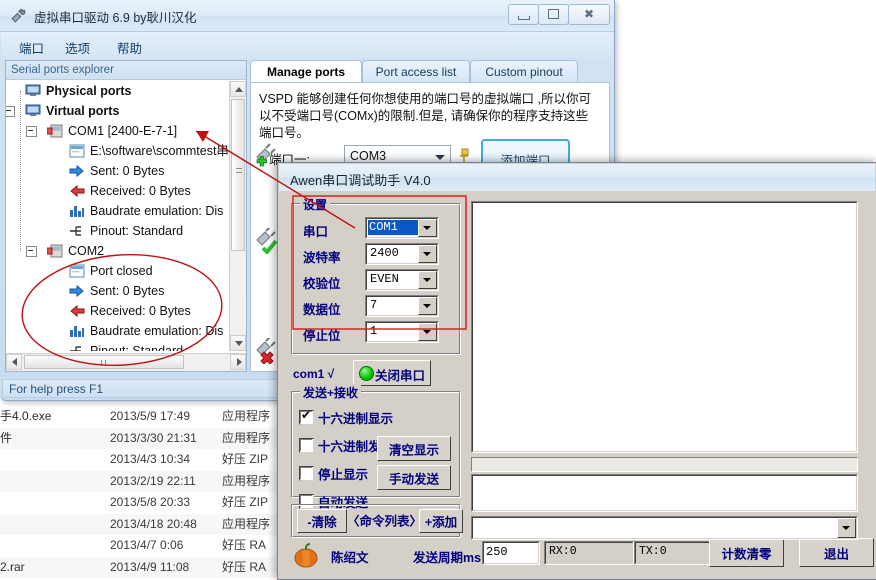 The height and width of the screenshot is (580, 876). I want to click on menu-item-options: 选项, so click(77, 47).